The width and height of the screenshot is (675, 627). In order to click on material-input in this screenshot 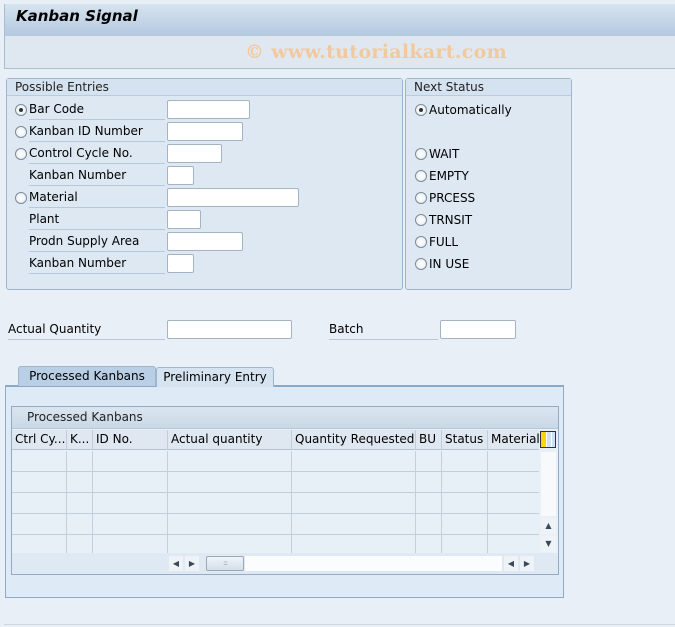, I will do `click(233, 197)`.